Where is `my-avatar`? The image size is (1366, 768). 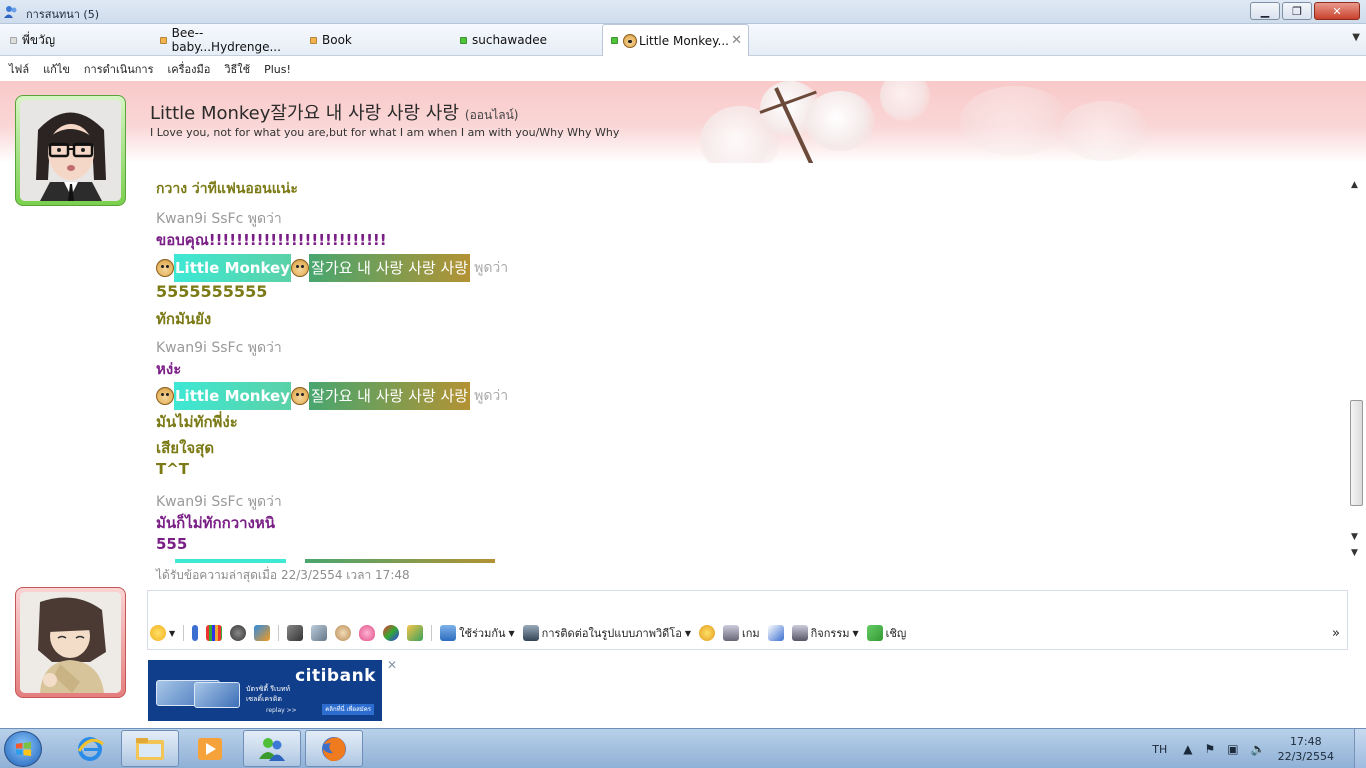 my-avatar is located at coordinates (70, 642).